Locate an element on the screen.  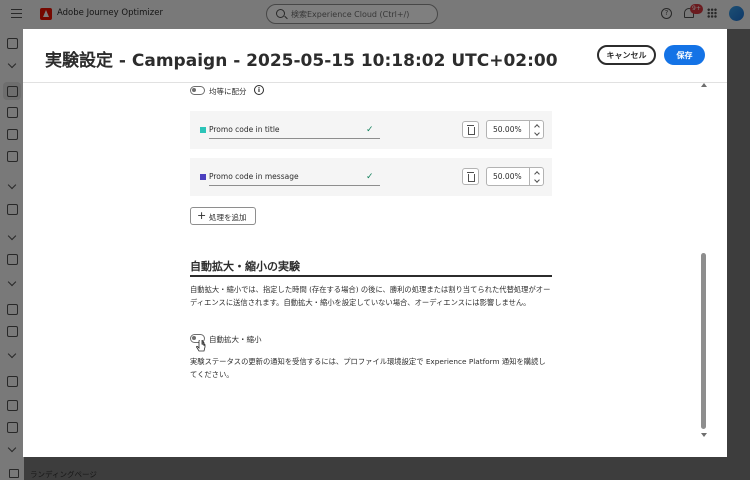
scroll-up-icon is located at coordinates (704, 85).